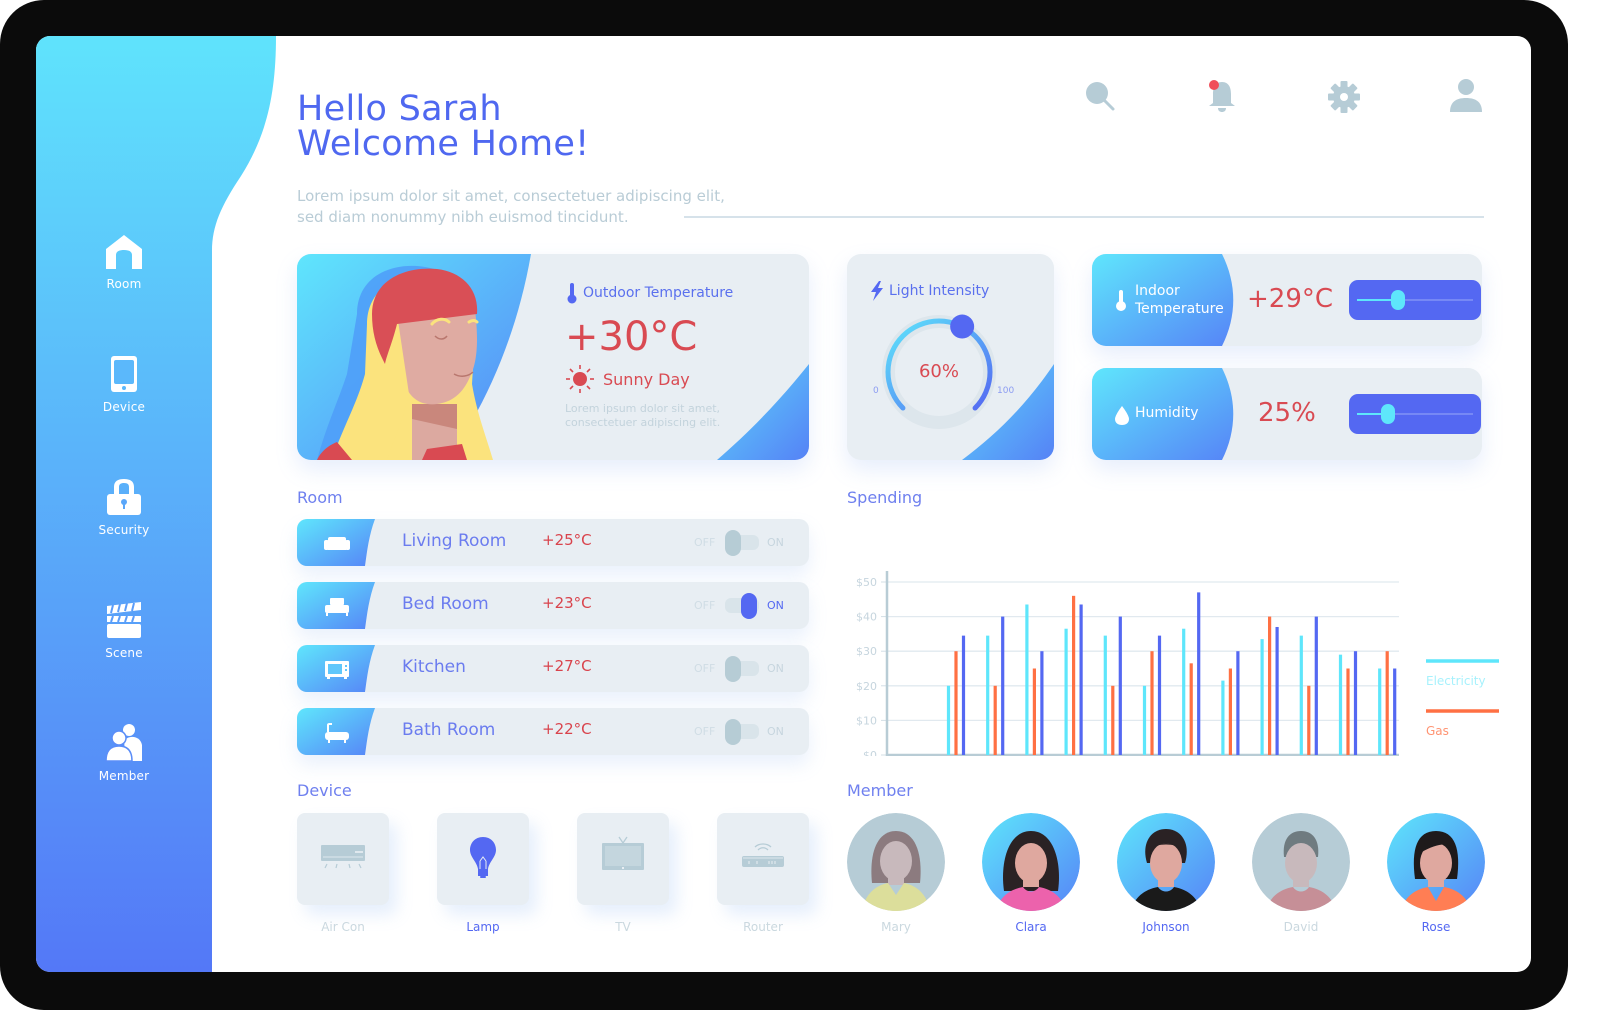  I want to click on bar-gas-aug, so click(1230, 711).